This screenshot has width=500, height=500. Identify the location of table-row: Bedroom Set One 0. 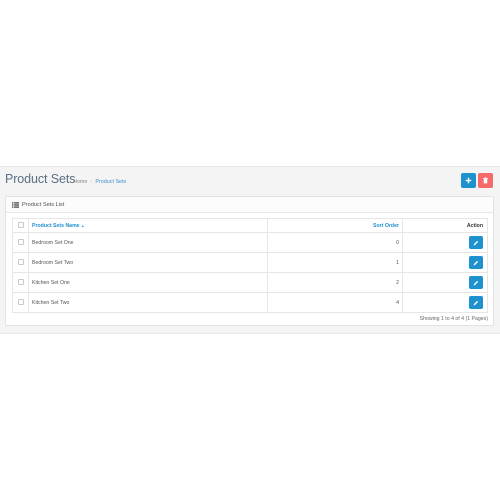
(250, 242).